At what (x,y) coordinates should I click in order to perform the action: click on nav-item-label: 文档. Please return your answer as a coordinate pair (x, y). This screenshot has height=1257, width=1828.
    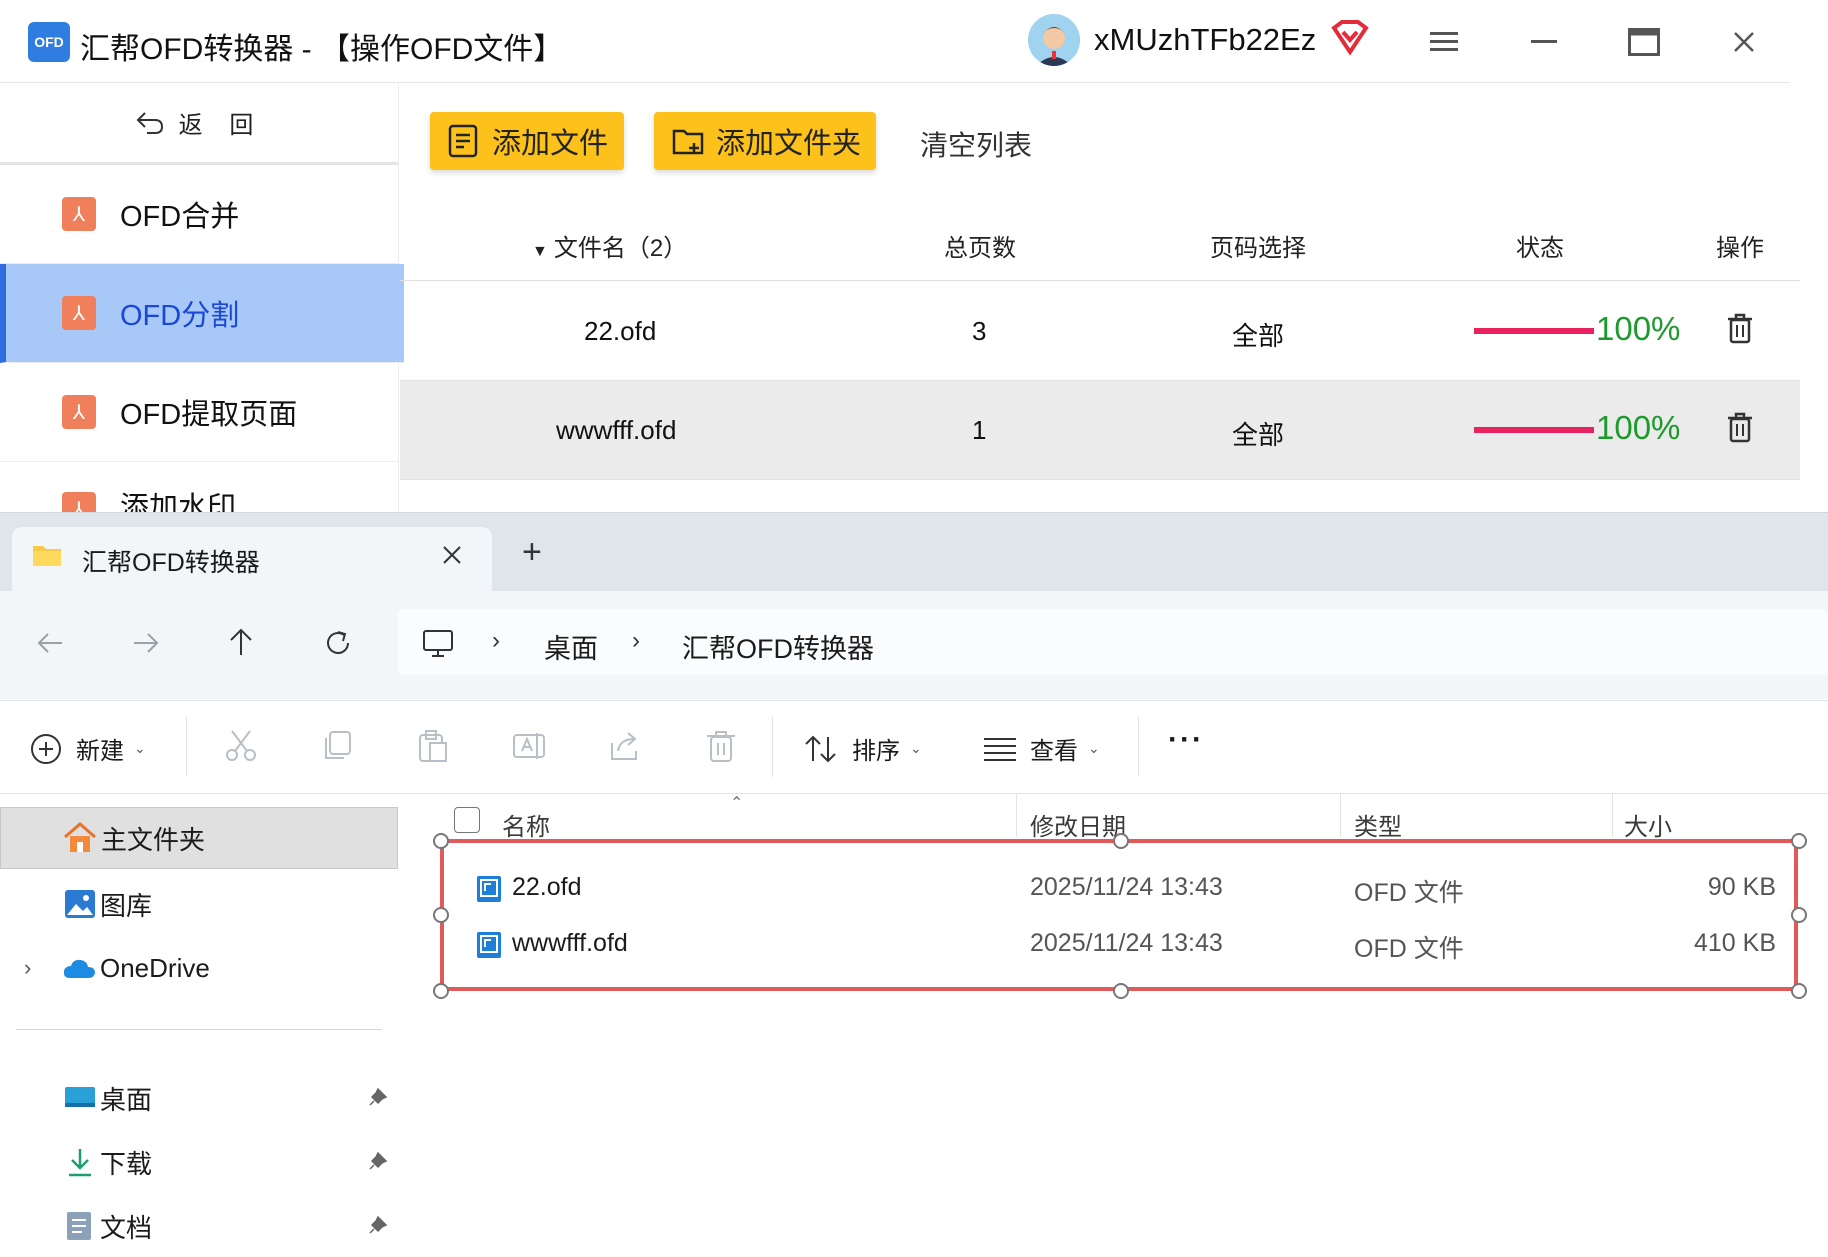
    Looking at the image, I should click on (126, 1227).